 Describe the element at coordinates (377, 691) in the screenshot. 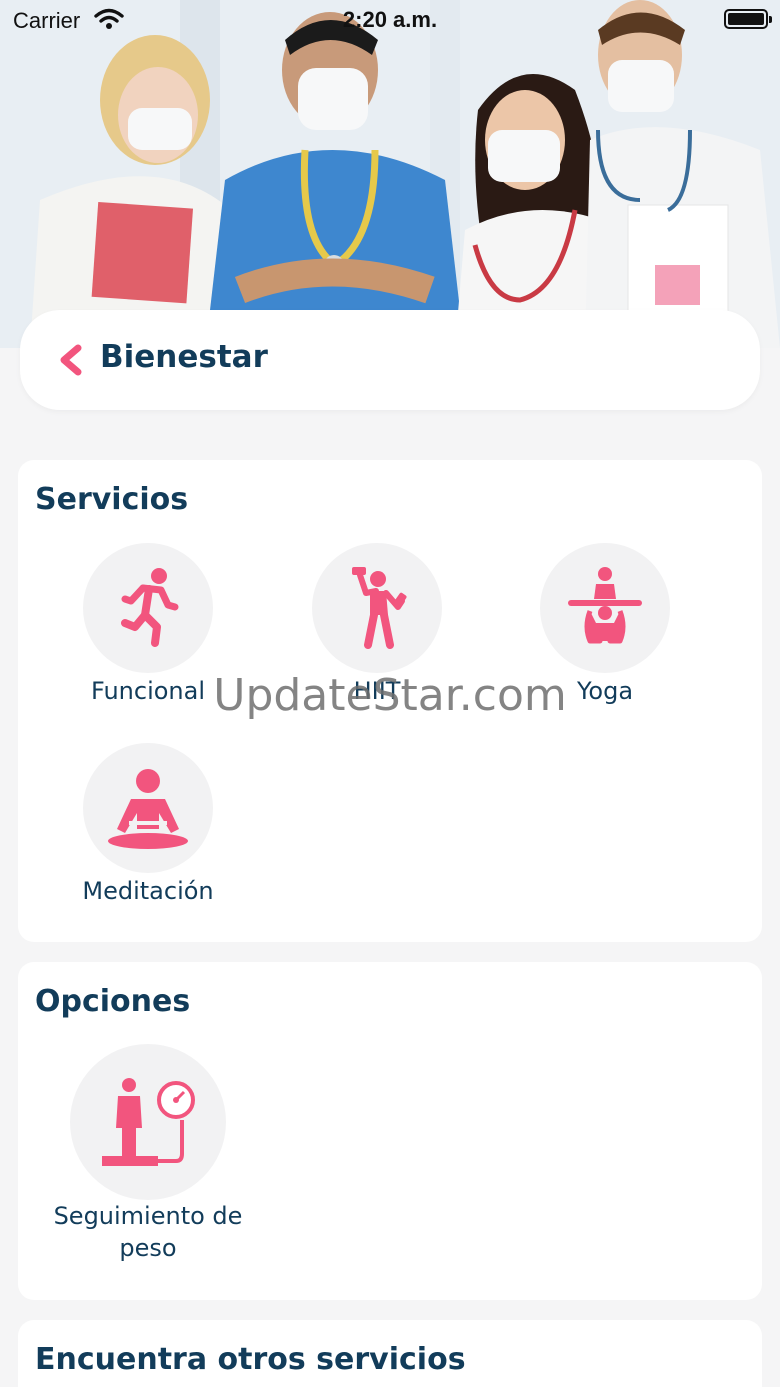

I see `service-label: HIIT` at that location.